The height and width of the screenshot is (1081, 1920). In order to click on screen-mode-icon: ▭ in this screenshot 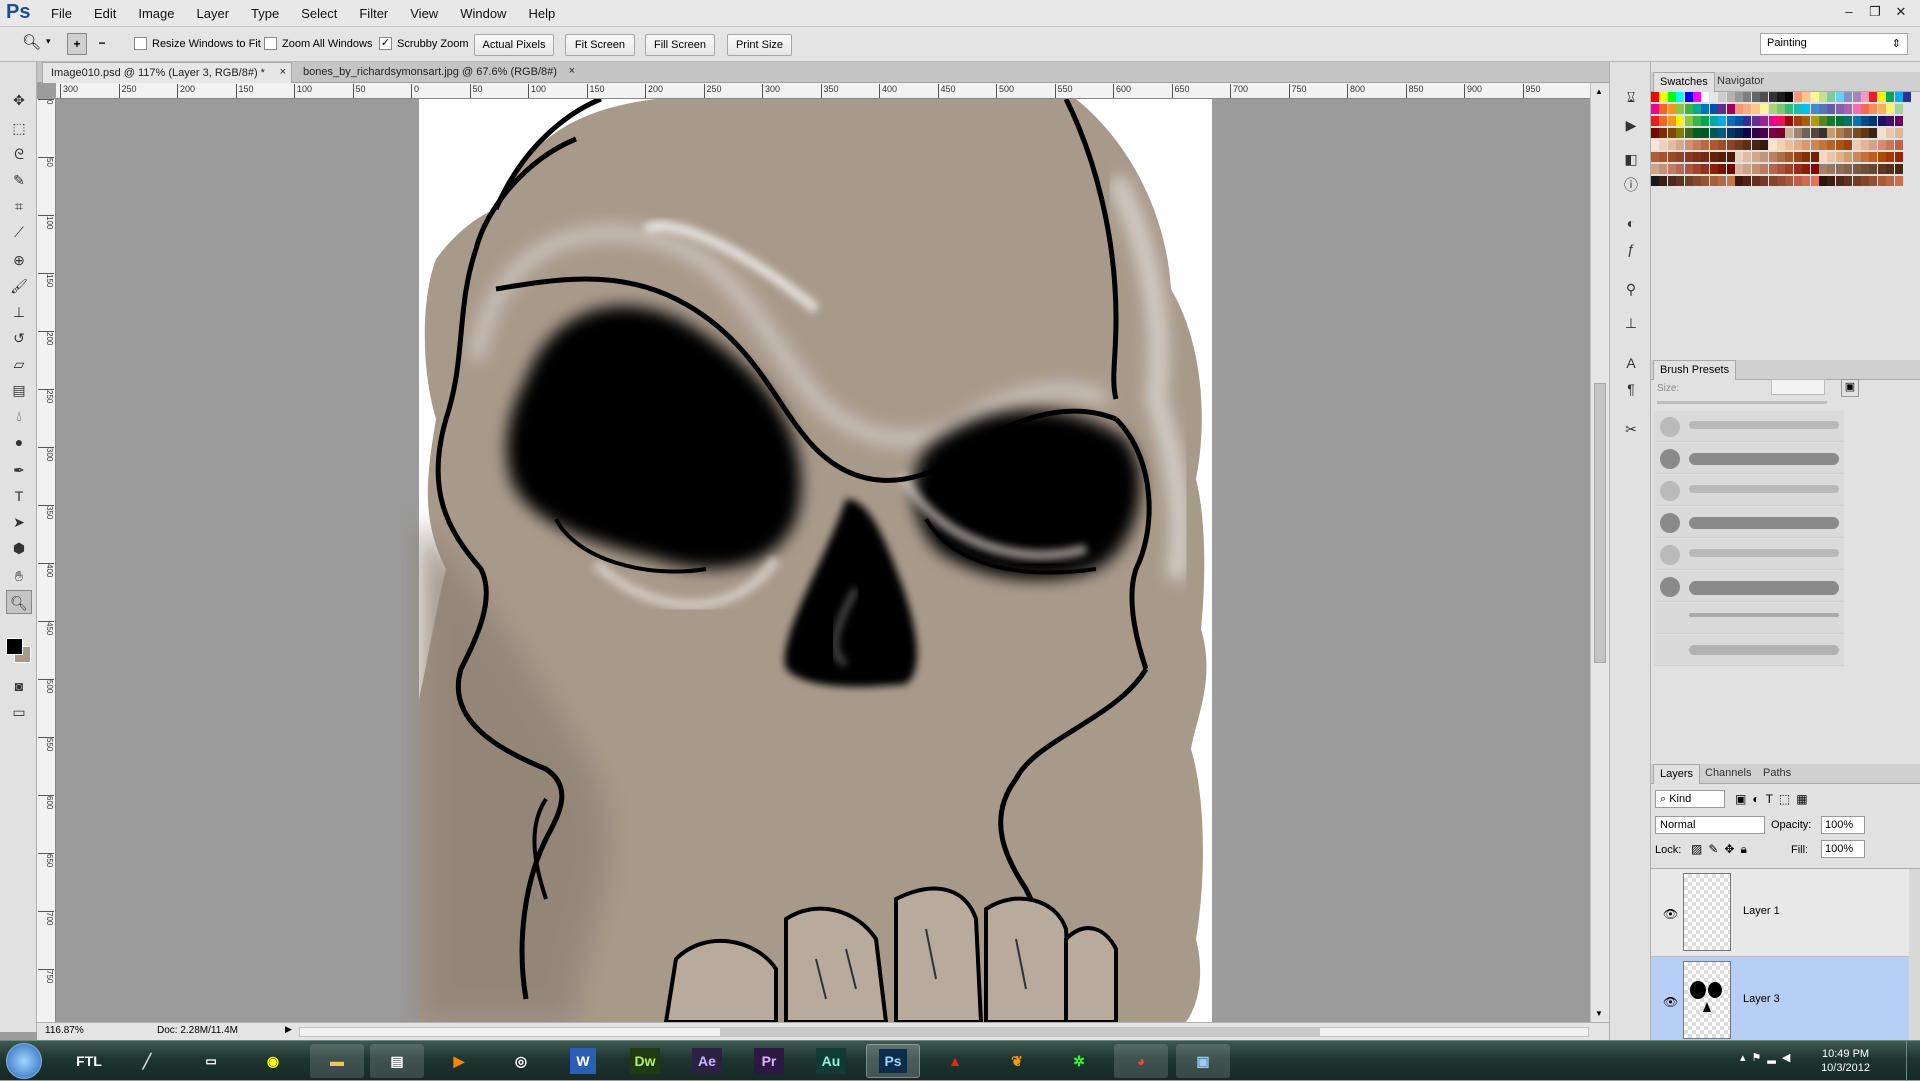, I will do `click(19, 712)`.